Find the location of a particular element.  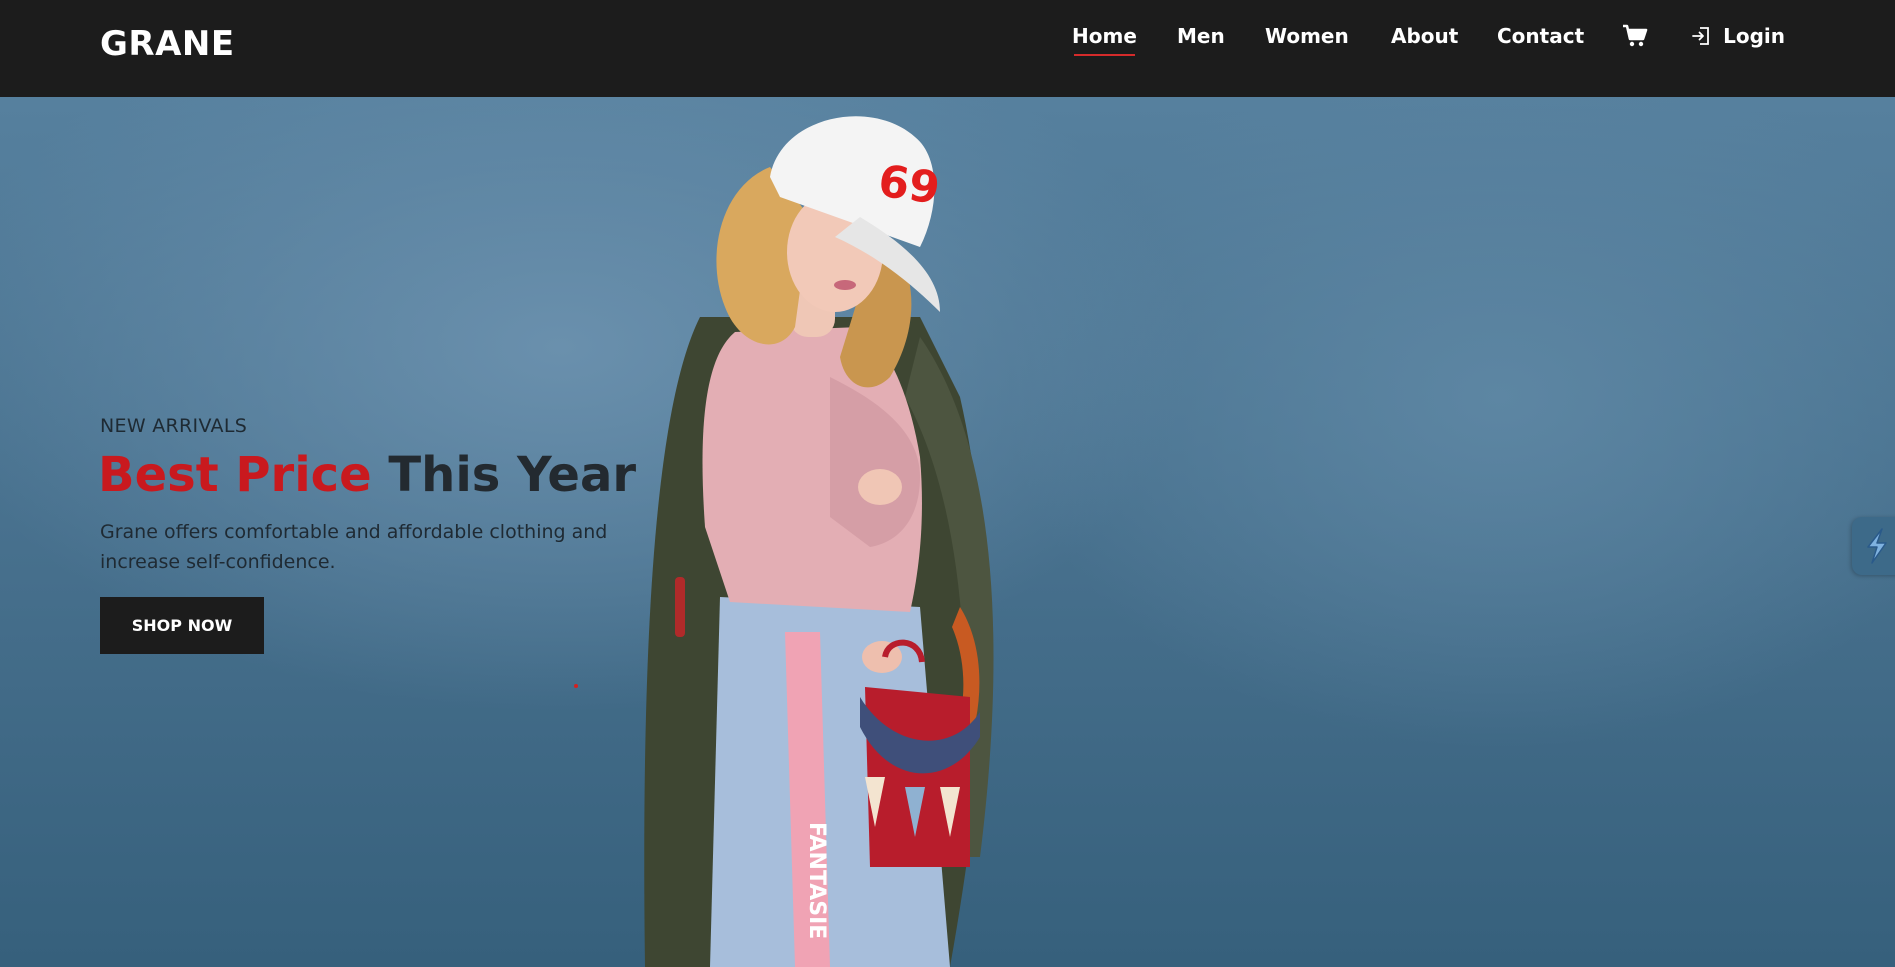

lightning-icon is located at coordinates (1877, 546).